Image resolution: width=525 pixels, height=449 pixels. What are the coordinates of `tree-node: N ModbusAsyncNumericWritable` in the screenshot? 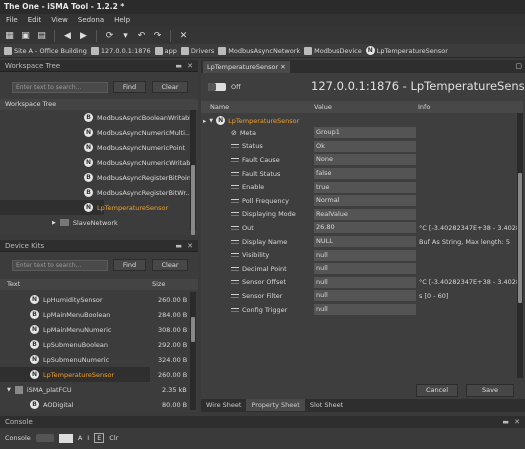 It's located at (98, 162).